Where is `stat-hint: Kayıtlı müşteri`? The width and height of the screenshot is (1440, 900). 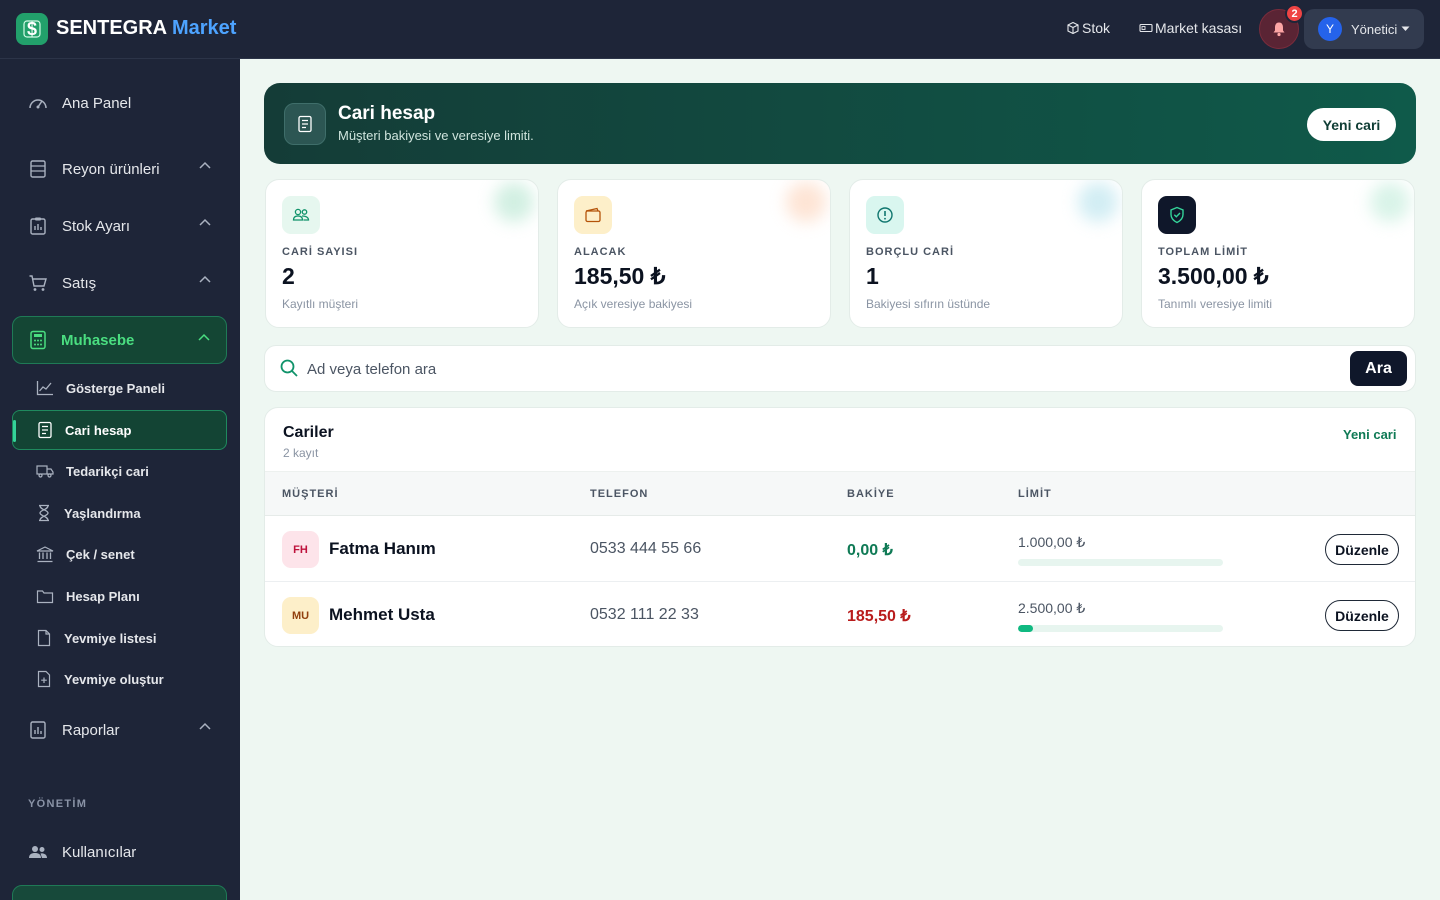
stat-hint: Kayıtlı müşteri is located at coordinates (320, 304).